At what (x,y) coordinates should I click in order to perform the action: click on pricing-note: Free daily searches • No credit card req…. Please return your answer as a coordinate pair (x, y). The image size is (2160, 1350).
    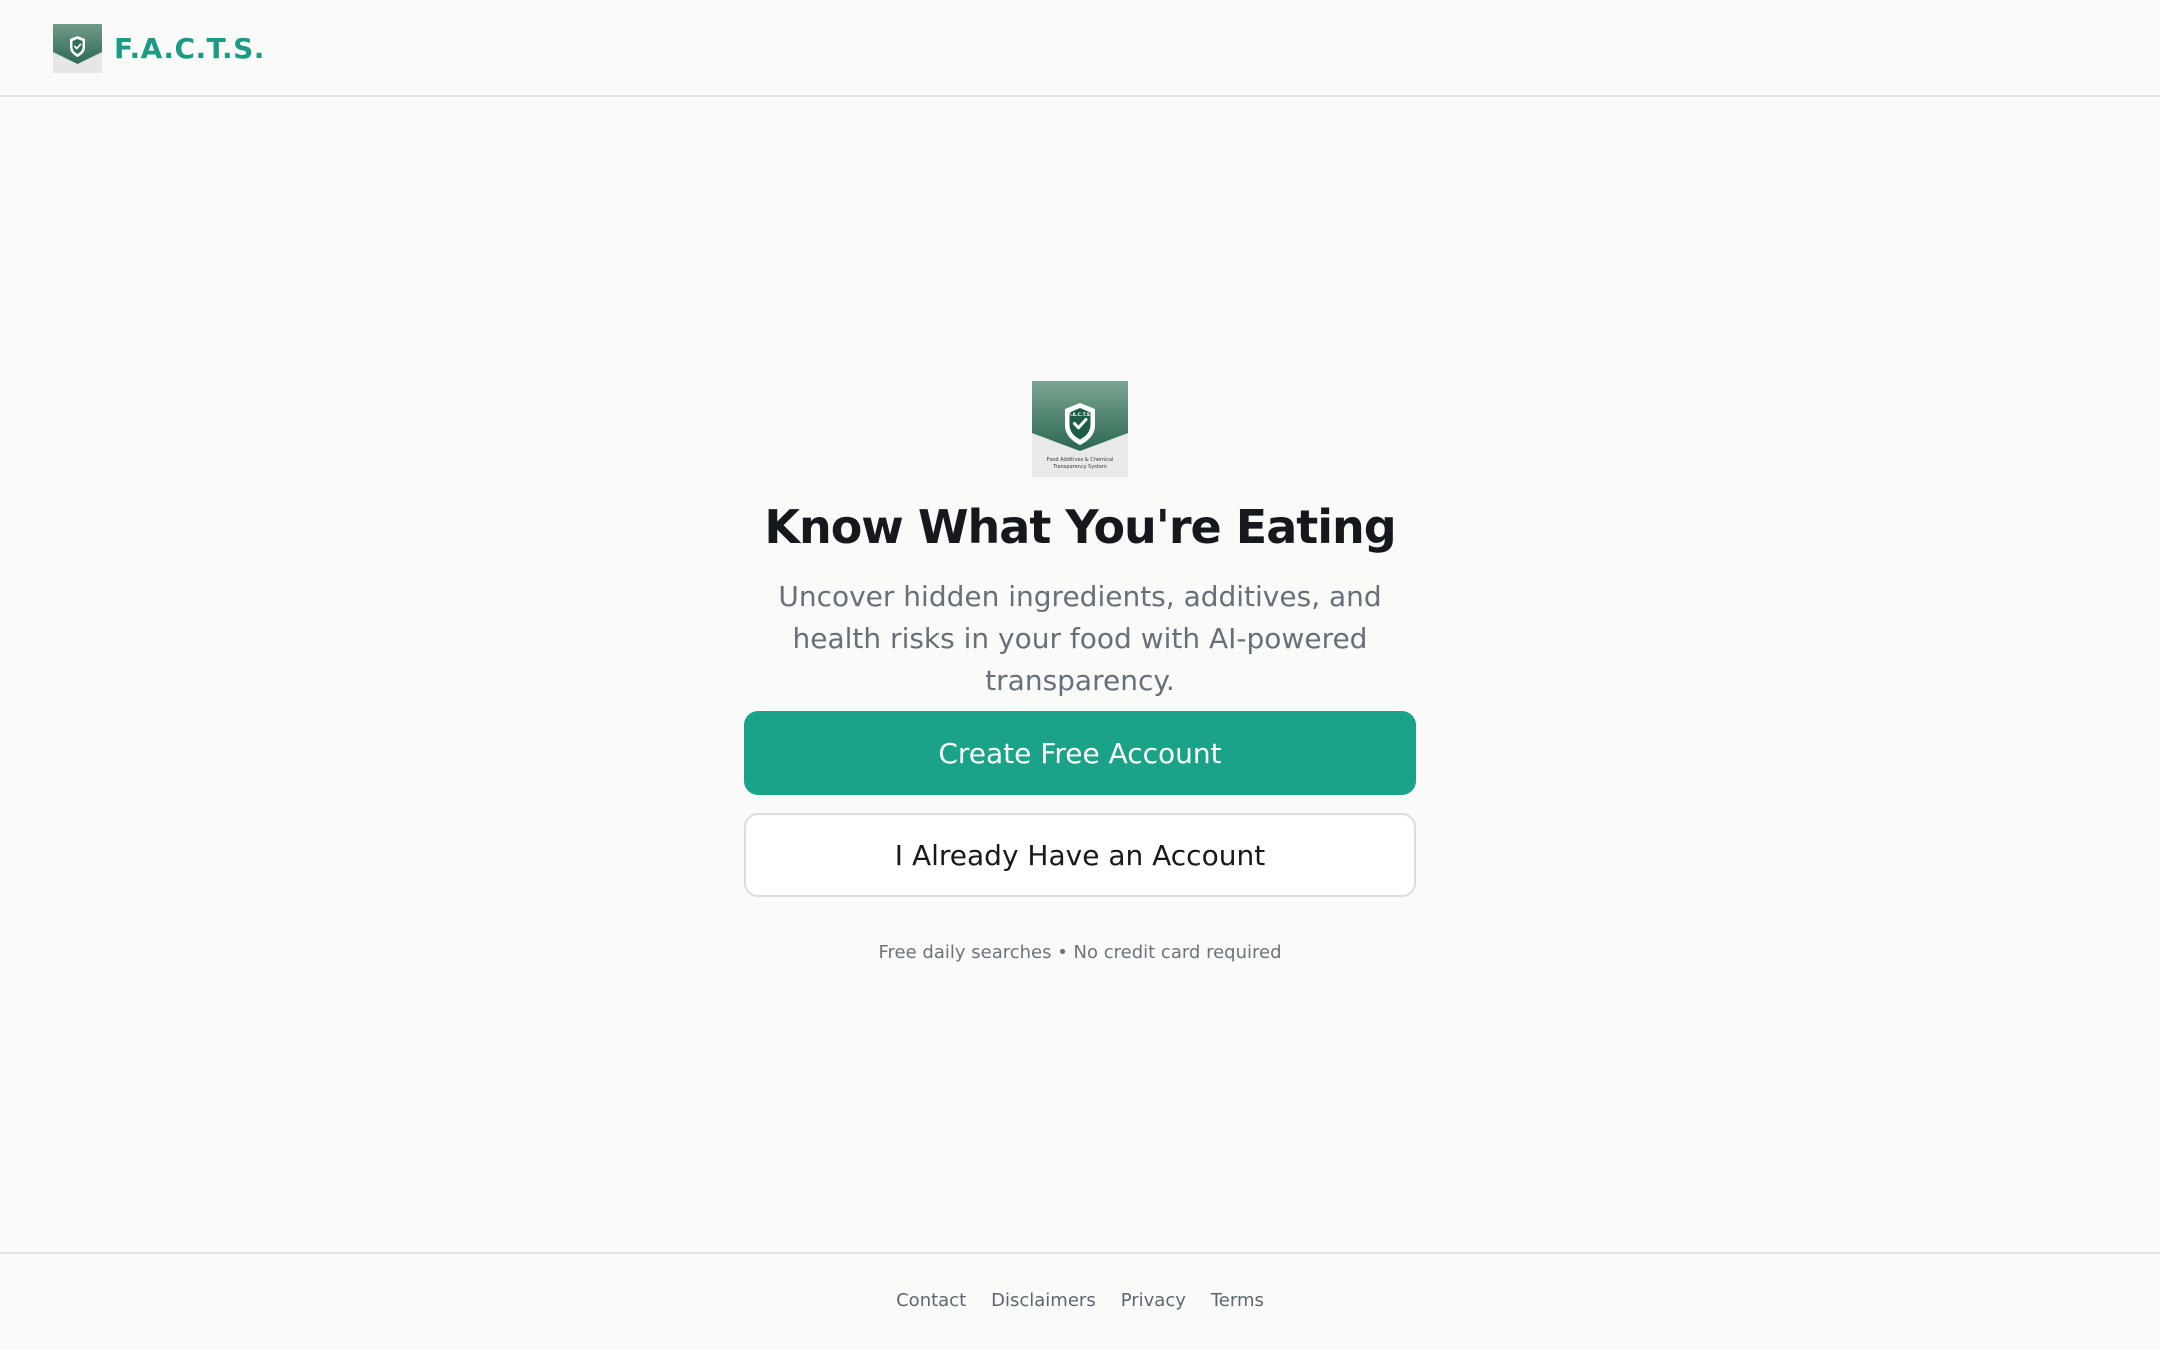
    Looking at the image, I should click on (1080, 952).